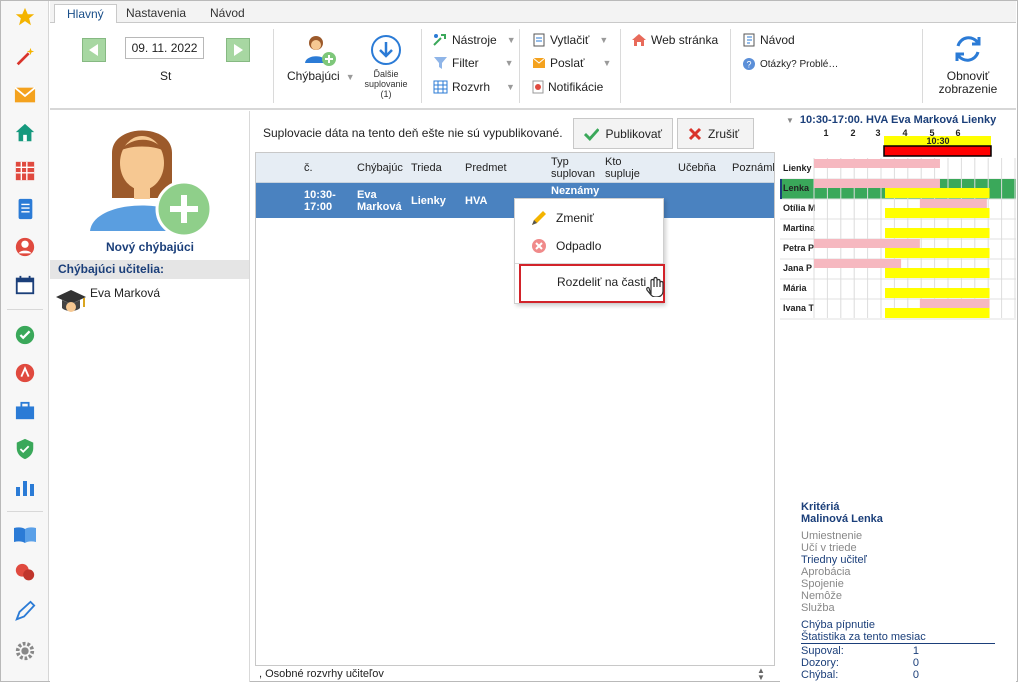  I want to click on guide-button: Návod, so click(768, 40).